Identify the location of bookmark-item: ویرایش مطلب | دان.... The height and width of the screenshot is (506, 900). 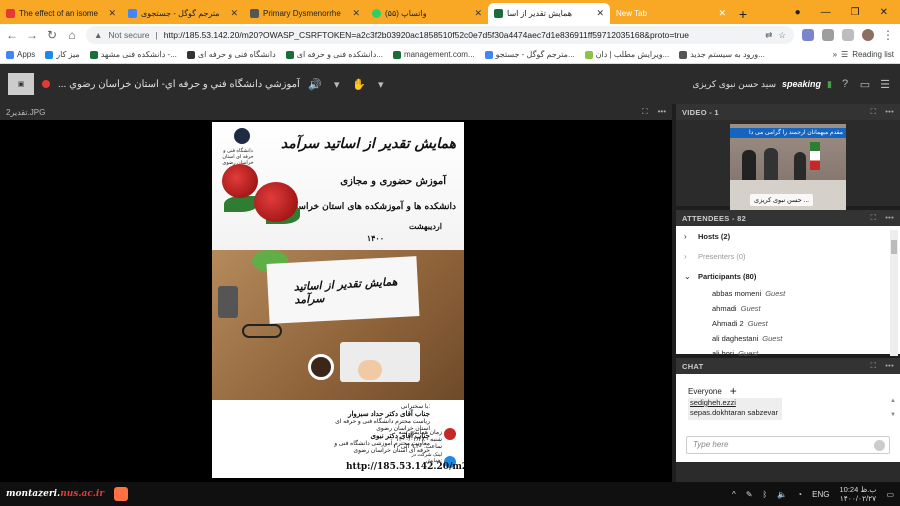
(626, 54).